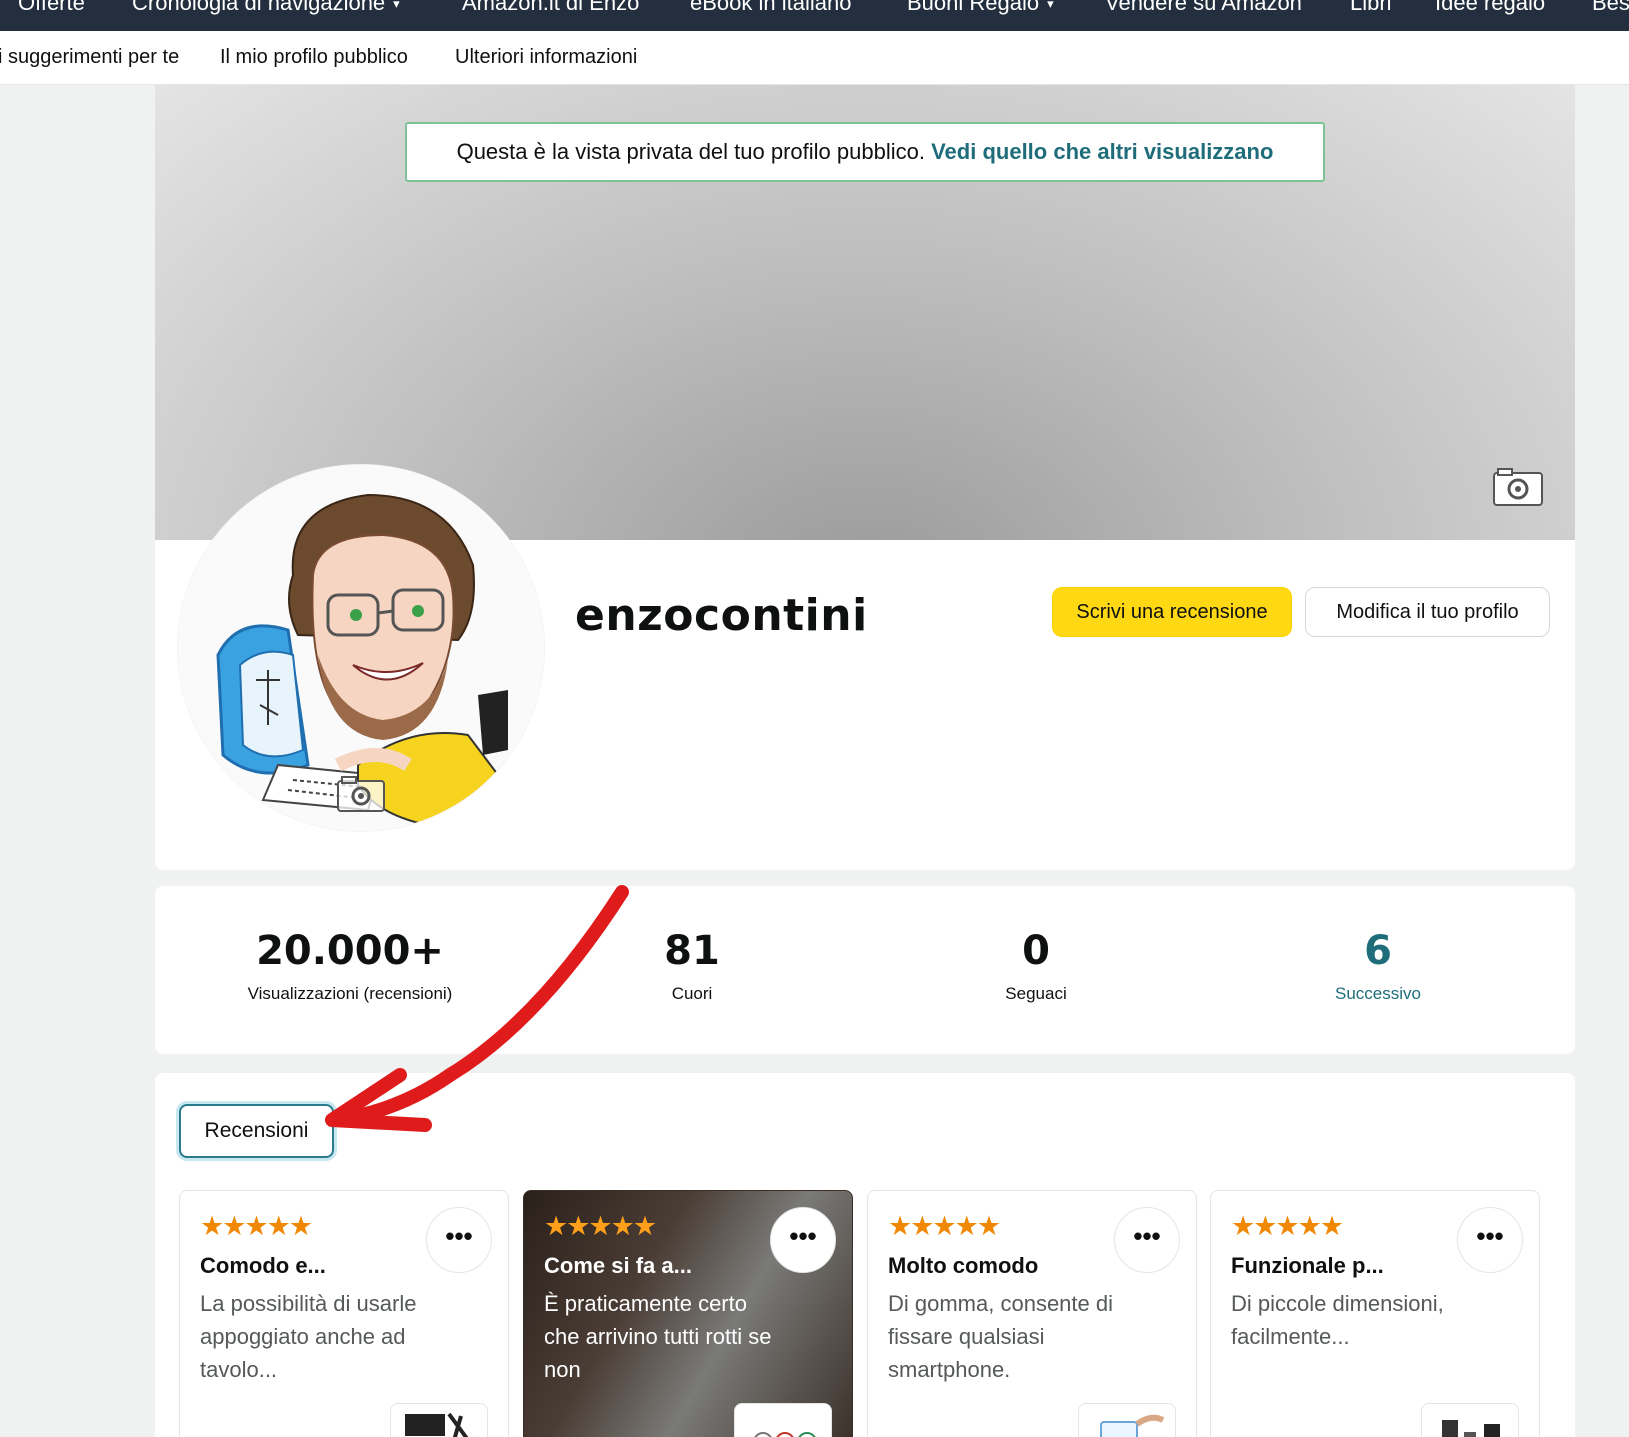 This screenshot has height=1437, width=1629. Describe the element at coordinates (770, 8) in the screenshot. I see `nav-item-ebook: eBook in italiano` at that location.